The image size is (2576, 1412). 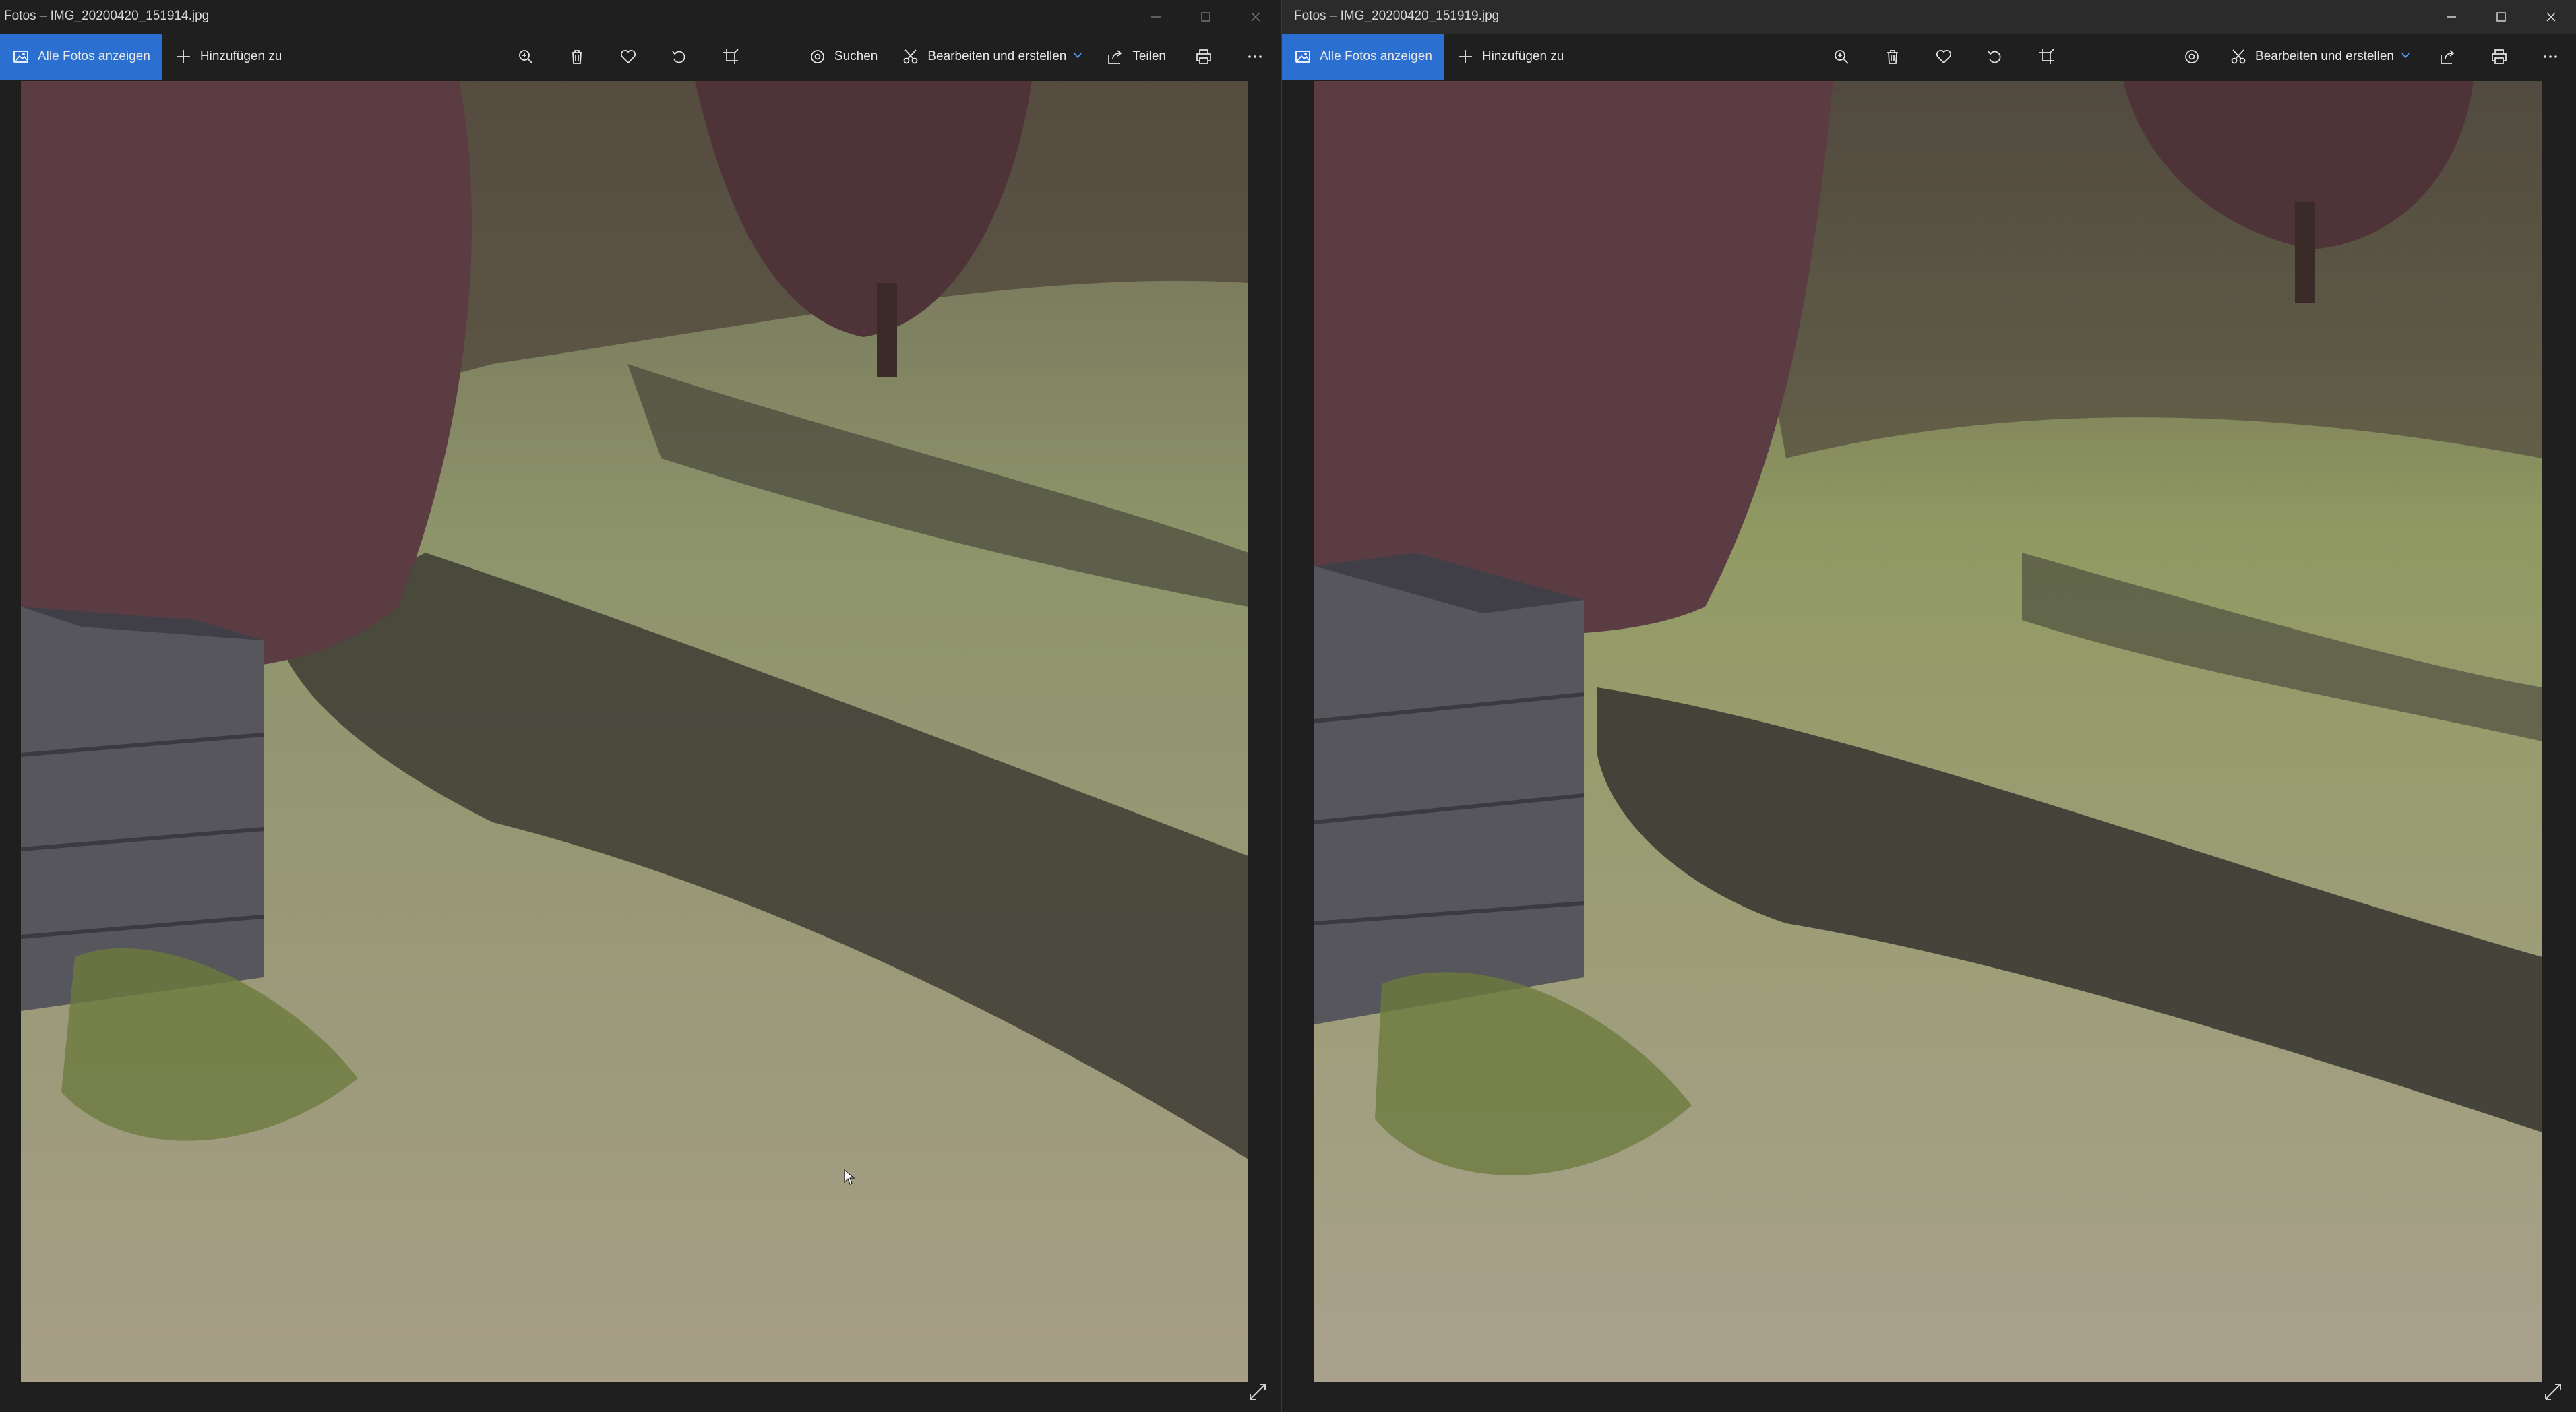 What do you see at coordinates (1149, 56) in the screenshot?
I see `share-label: Teilen` at bounding box center [1149, 56].